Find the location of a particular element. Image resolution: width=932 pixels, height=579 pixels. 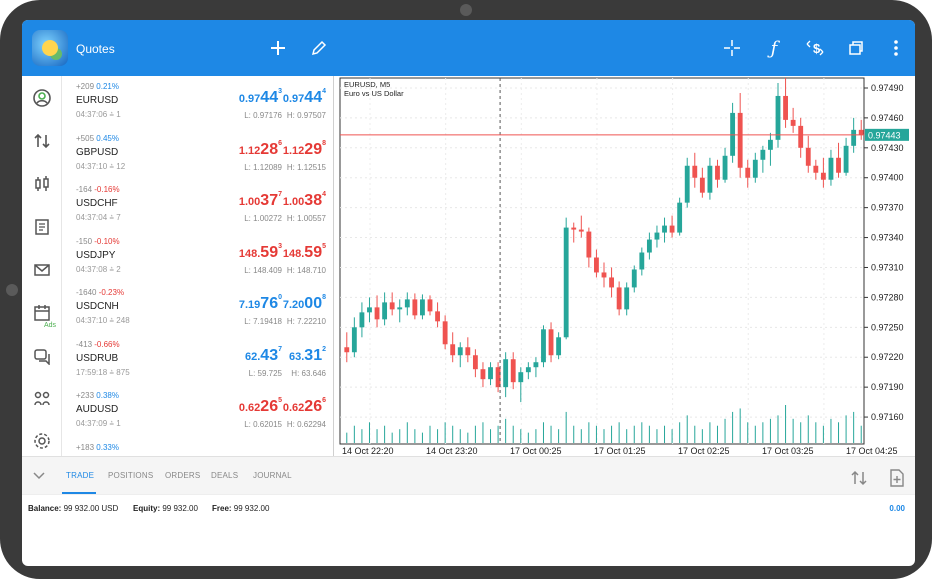

bid-price: 1.00377 is located at coordinates (260, 200).